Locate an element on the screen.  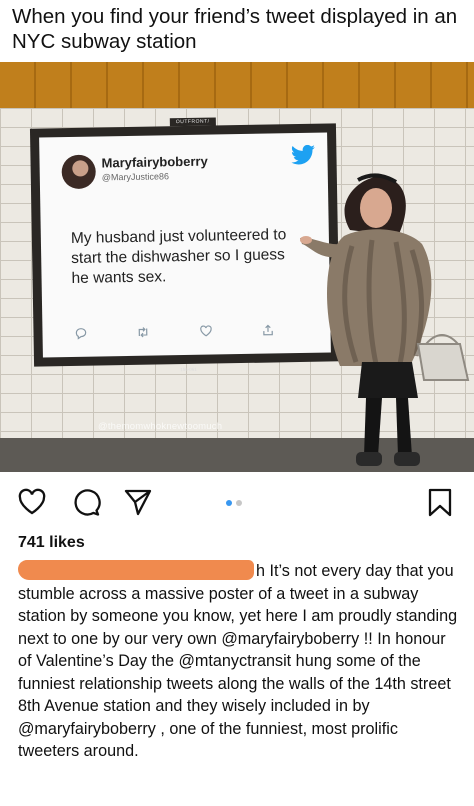
woman-figure is located at coordinates (385, 319).